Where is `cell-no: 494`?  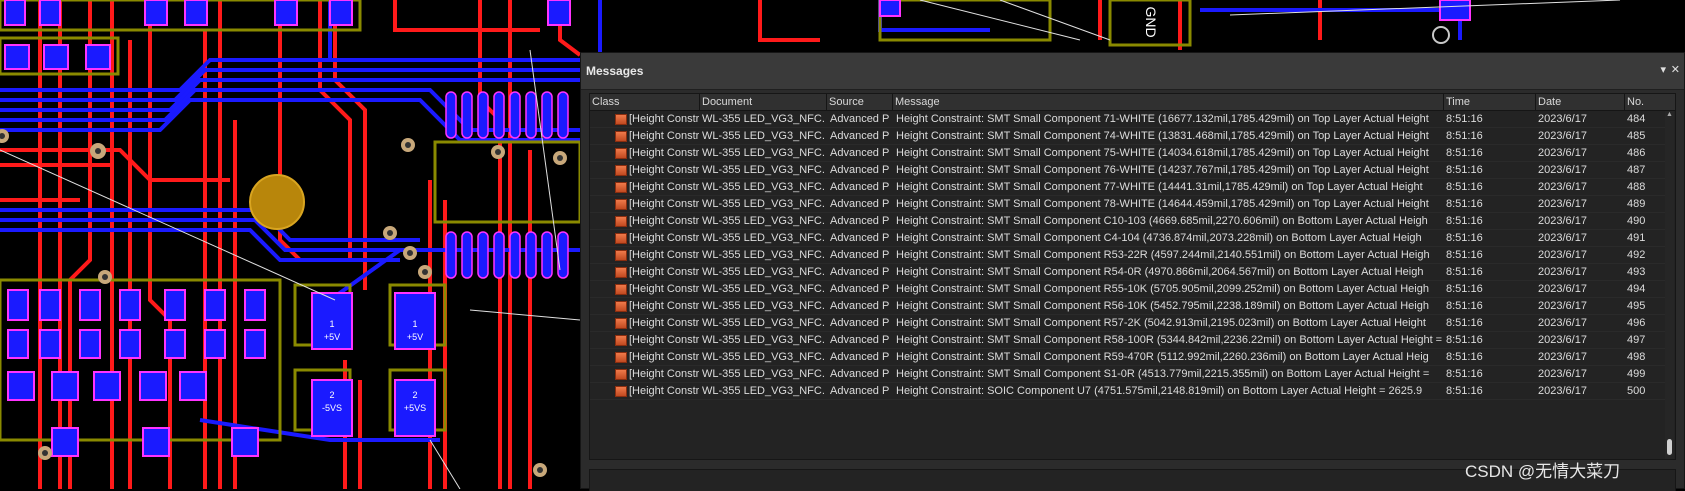 cell-no: 494 is located at coordinates (1636, 289).